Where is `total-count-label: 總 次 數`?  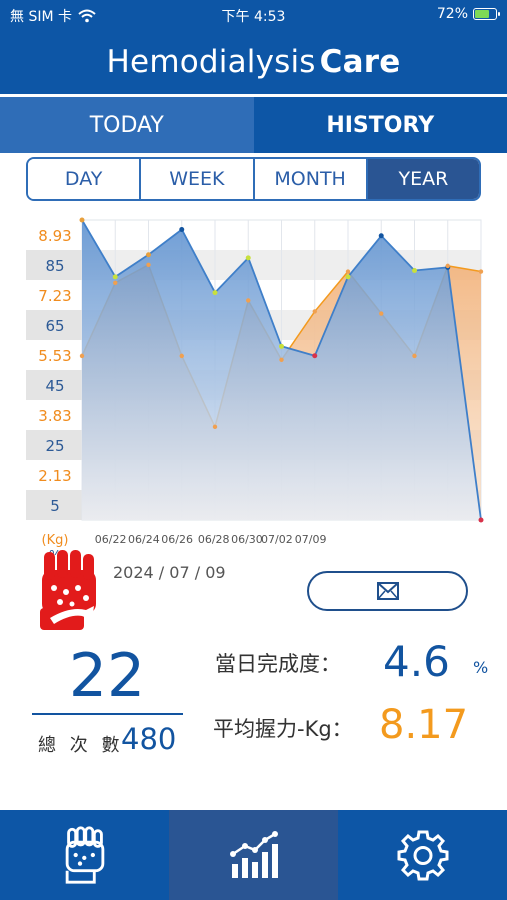 total-count-label: 總 次 數 is located at coordinates (81, 745).